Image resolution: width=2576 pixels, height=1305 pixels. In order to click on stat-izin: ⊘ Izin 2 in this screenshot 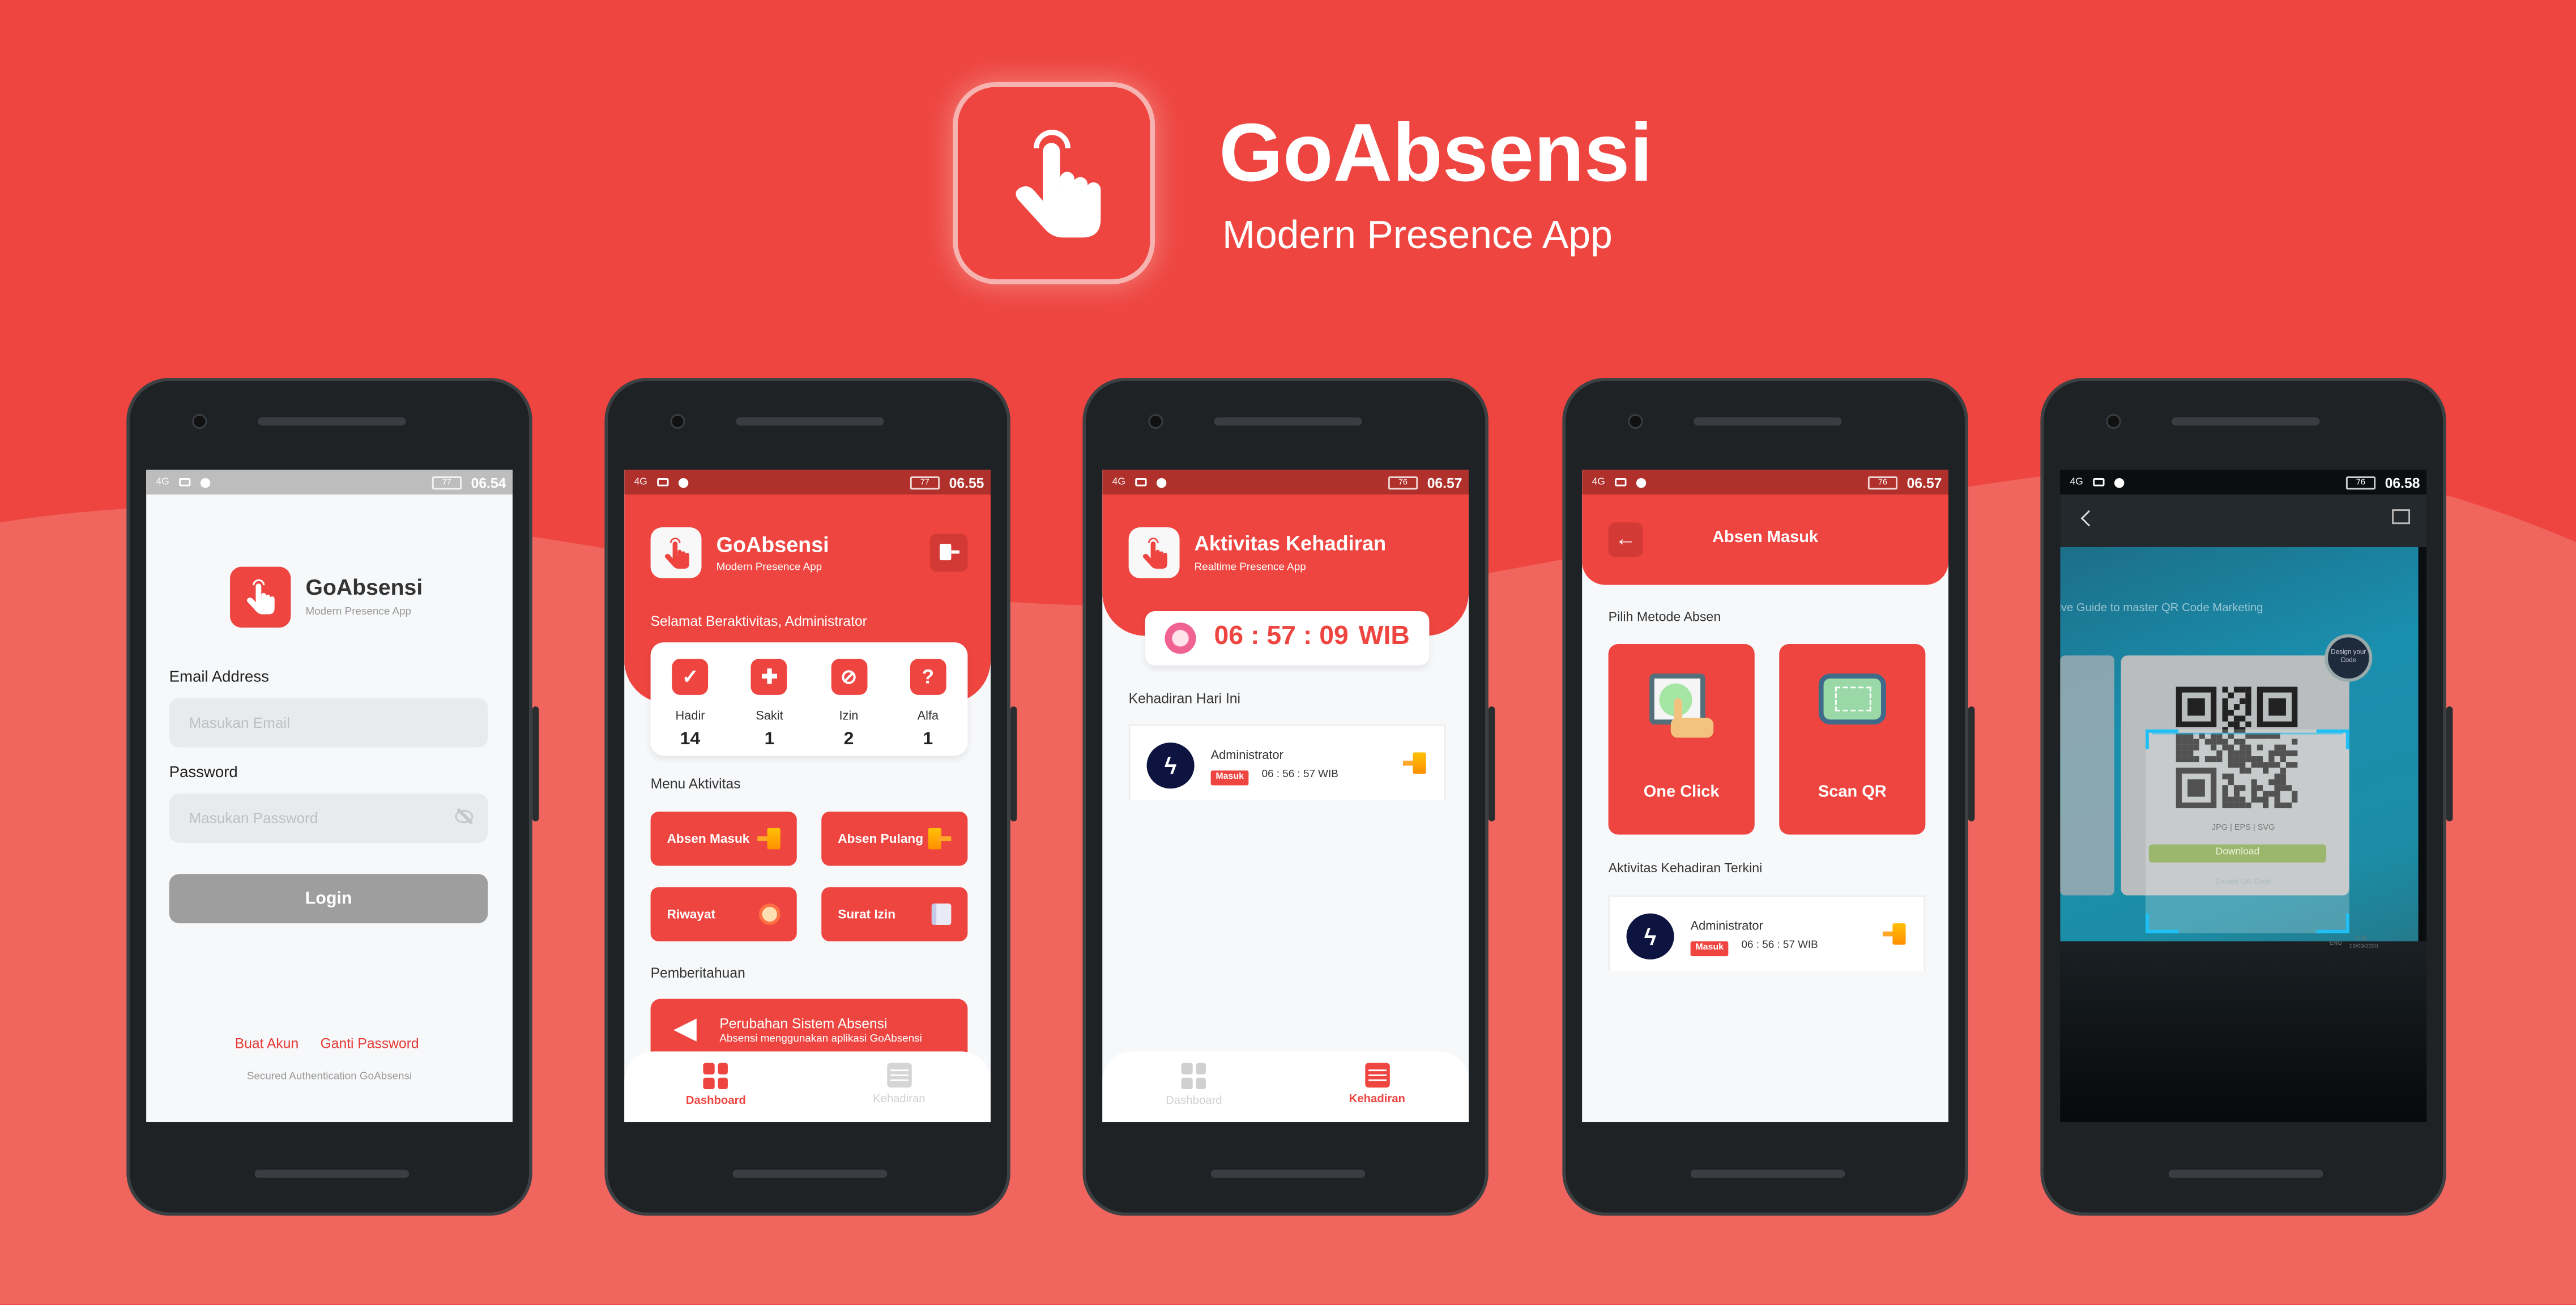, I will do `click(848, 707)`.